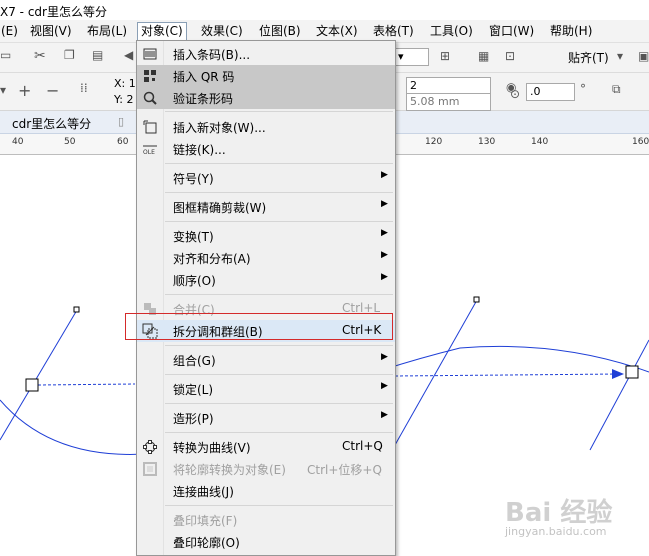  I want to click on svg-text: OLE, so click(149, 152).